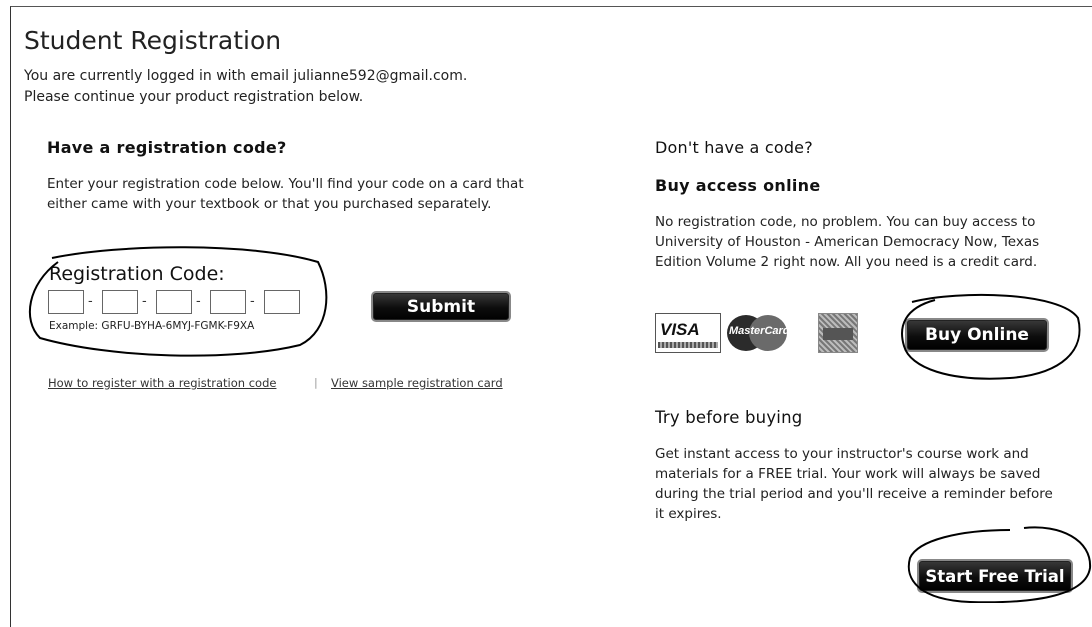  I want to click on visa-logo: VISA, so click(688, 333).